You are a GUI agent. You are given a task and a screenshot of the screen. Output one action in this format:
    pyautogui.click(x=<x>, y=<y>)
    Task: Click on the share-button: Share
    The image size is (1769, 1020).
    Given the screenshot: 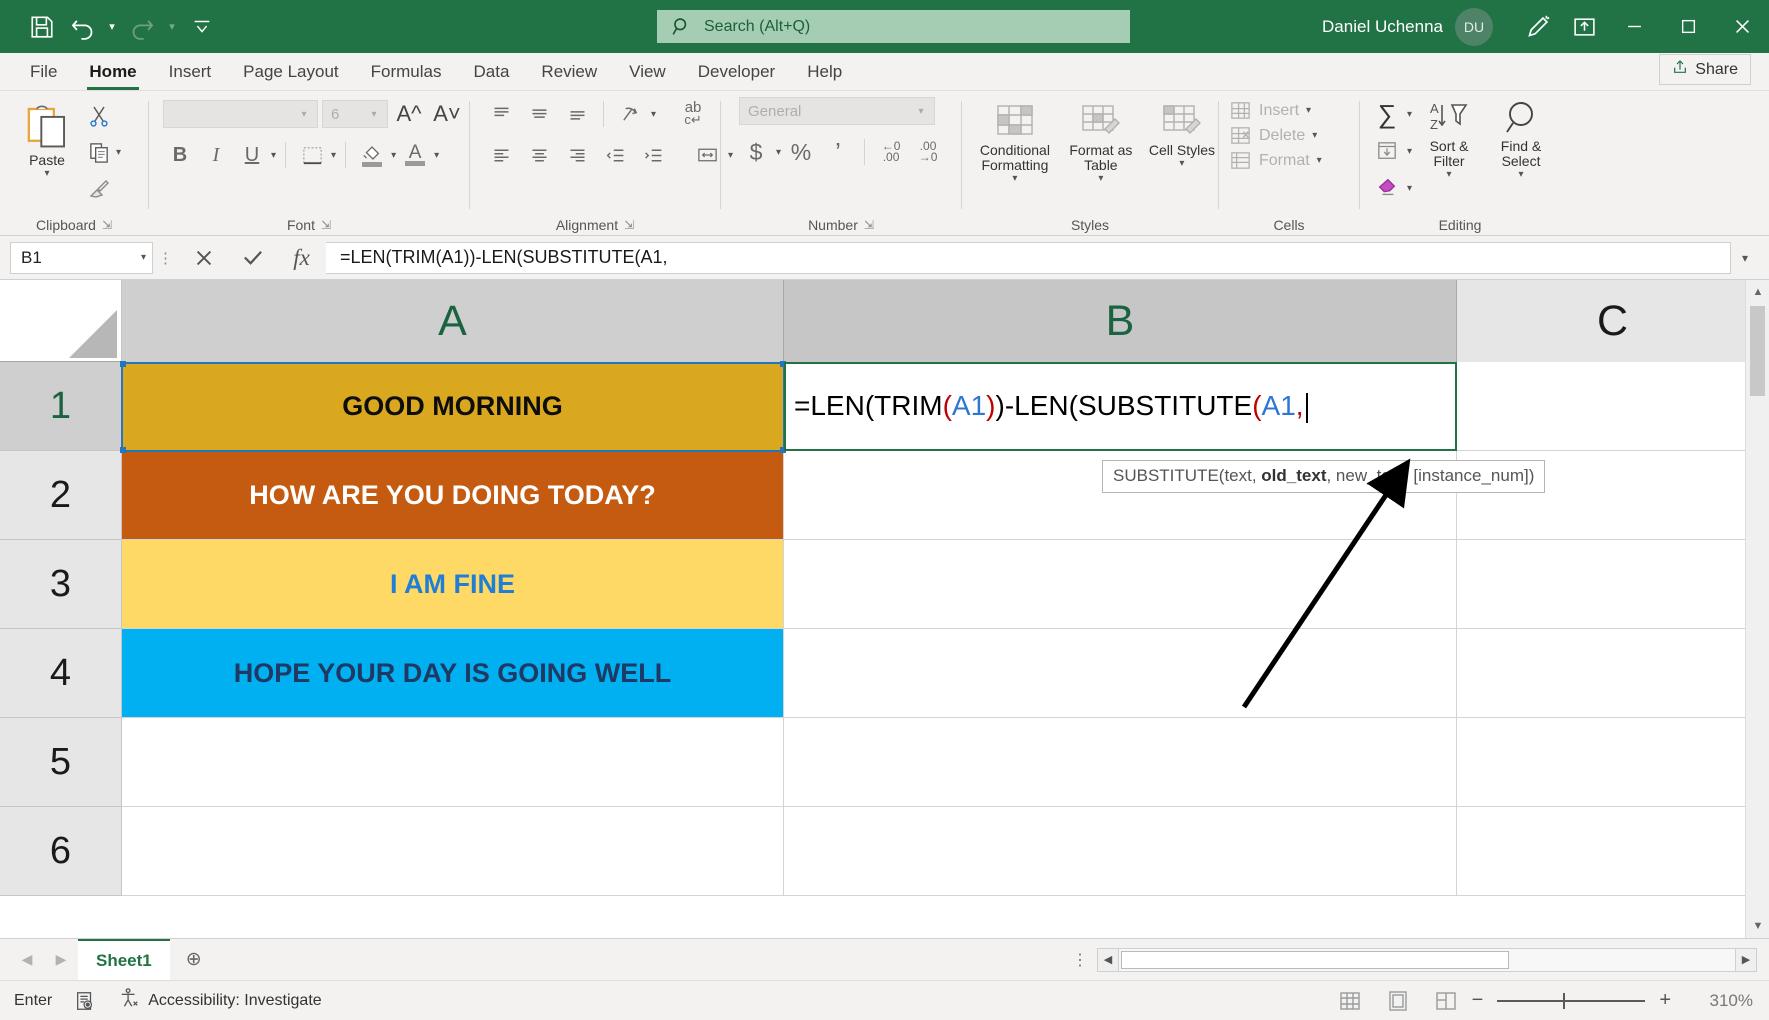 What is the action you would take?
    pyautogui.click(x=1705, y=69)
    